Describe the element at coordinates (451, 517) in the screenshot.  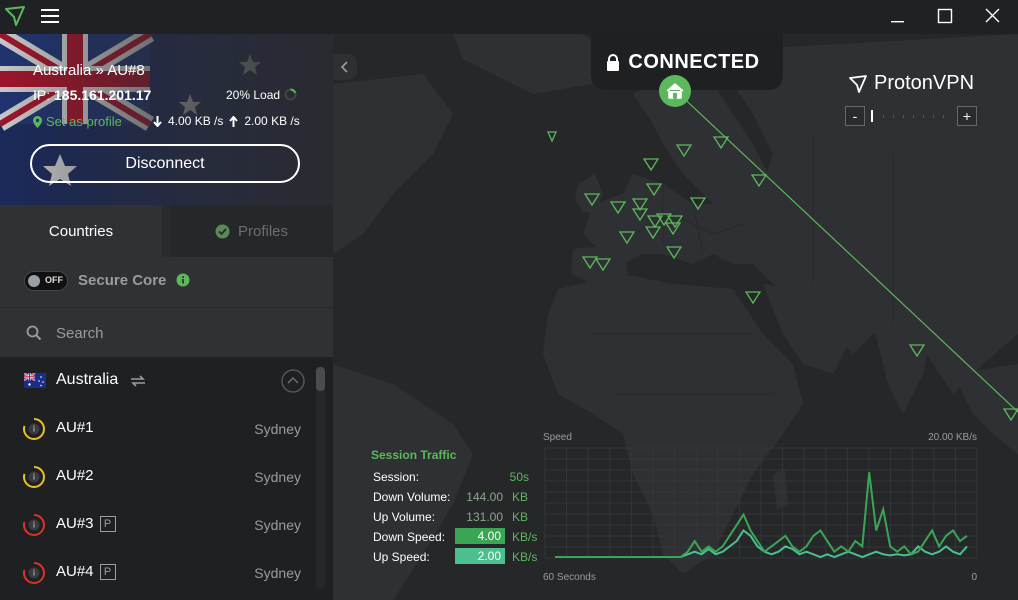
I see `stat-up-volume: Up Volume: 131.00 KB` at that location.